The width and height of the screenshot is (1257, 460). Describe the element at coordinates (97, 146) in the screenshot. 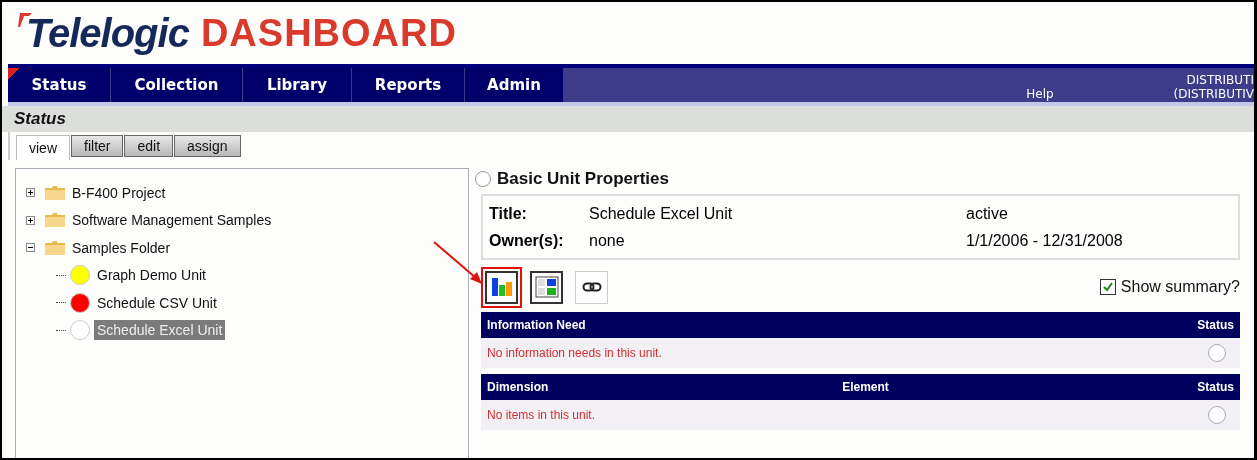

I see `sub-tab: filter` at that location.